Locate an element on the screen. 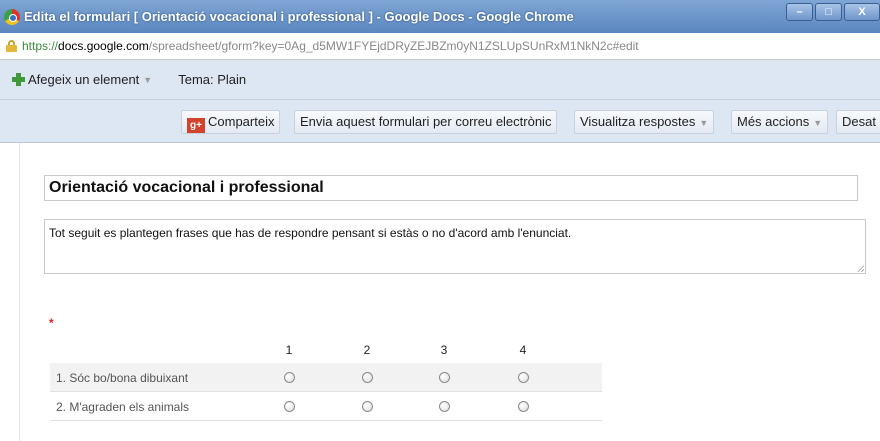  more-actions-button: Més accions ▼ is located at coordinates (780, 122).